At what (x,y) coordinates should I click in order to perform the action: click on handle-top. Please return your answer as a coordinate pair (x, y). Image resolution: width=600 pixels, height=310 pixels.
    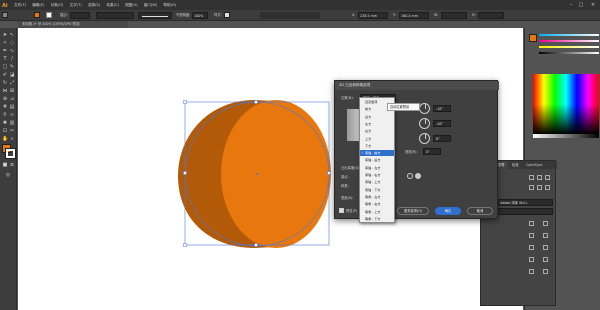
    Looking at the image, I should click on (256, 102).